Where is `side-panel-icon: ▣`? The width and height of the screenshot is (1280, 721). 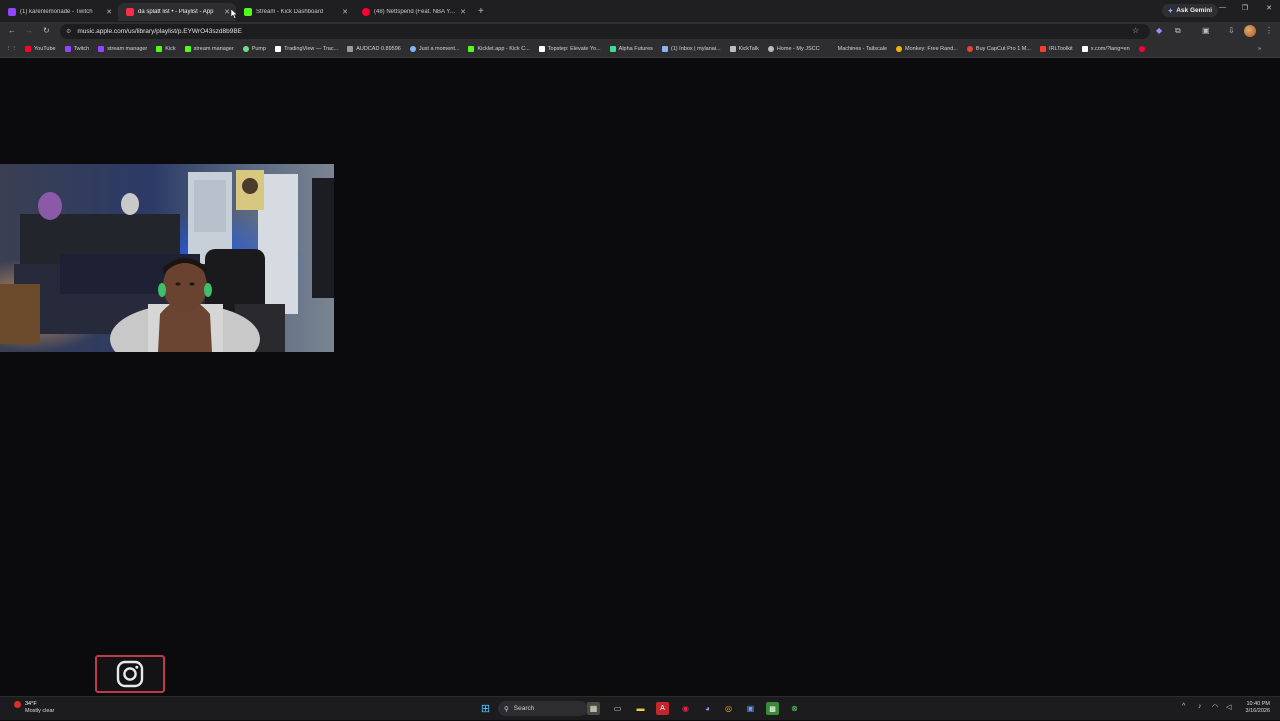
side-panel-icon: ▣ is located at coordinates (1206, 30).